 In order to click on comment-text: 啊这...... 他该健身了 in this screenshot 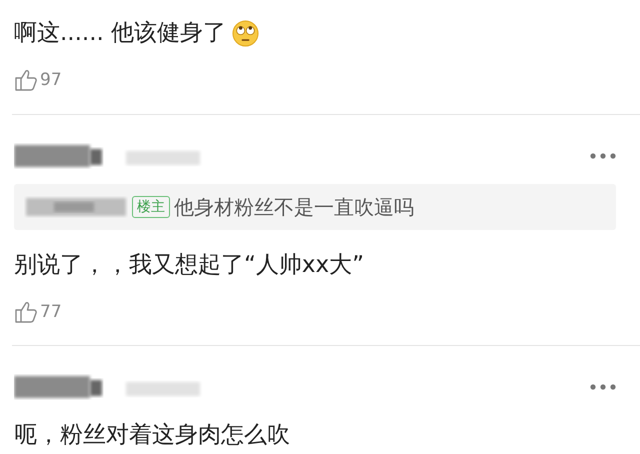, I will do `click(120, 33)`.